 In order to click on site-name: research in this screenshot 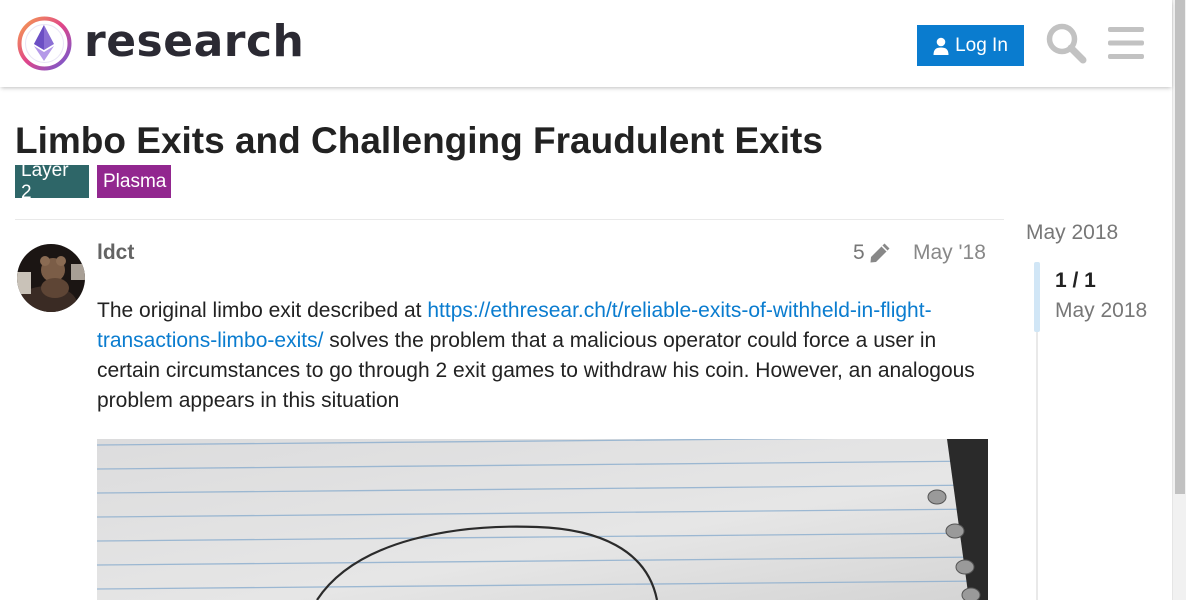, I will do `click(194, 41)`.